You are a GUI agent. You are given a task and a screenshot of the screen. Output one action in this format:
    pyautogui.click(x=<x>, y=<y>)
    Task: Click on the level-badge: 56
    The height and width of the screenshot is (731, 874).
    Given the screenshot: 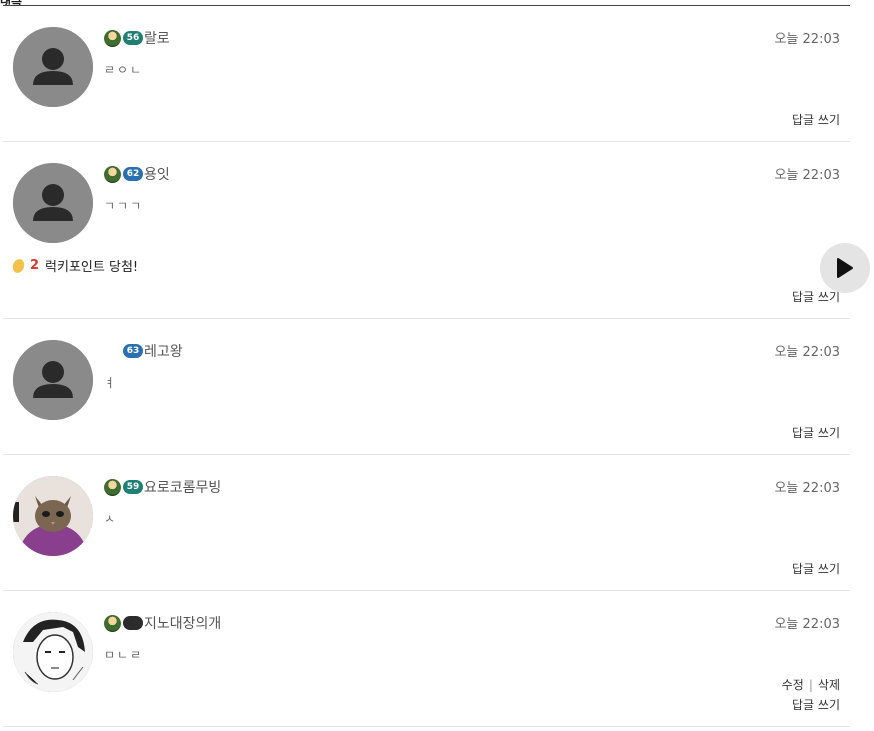 What is the action you would take?
    pyautogui.click(x=133, y=38)
    